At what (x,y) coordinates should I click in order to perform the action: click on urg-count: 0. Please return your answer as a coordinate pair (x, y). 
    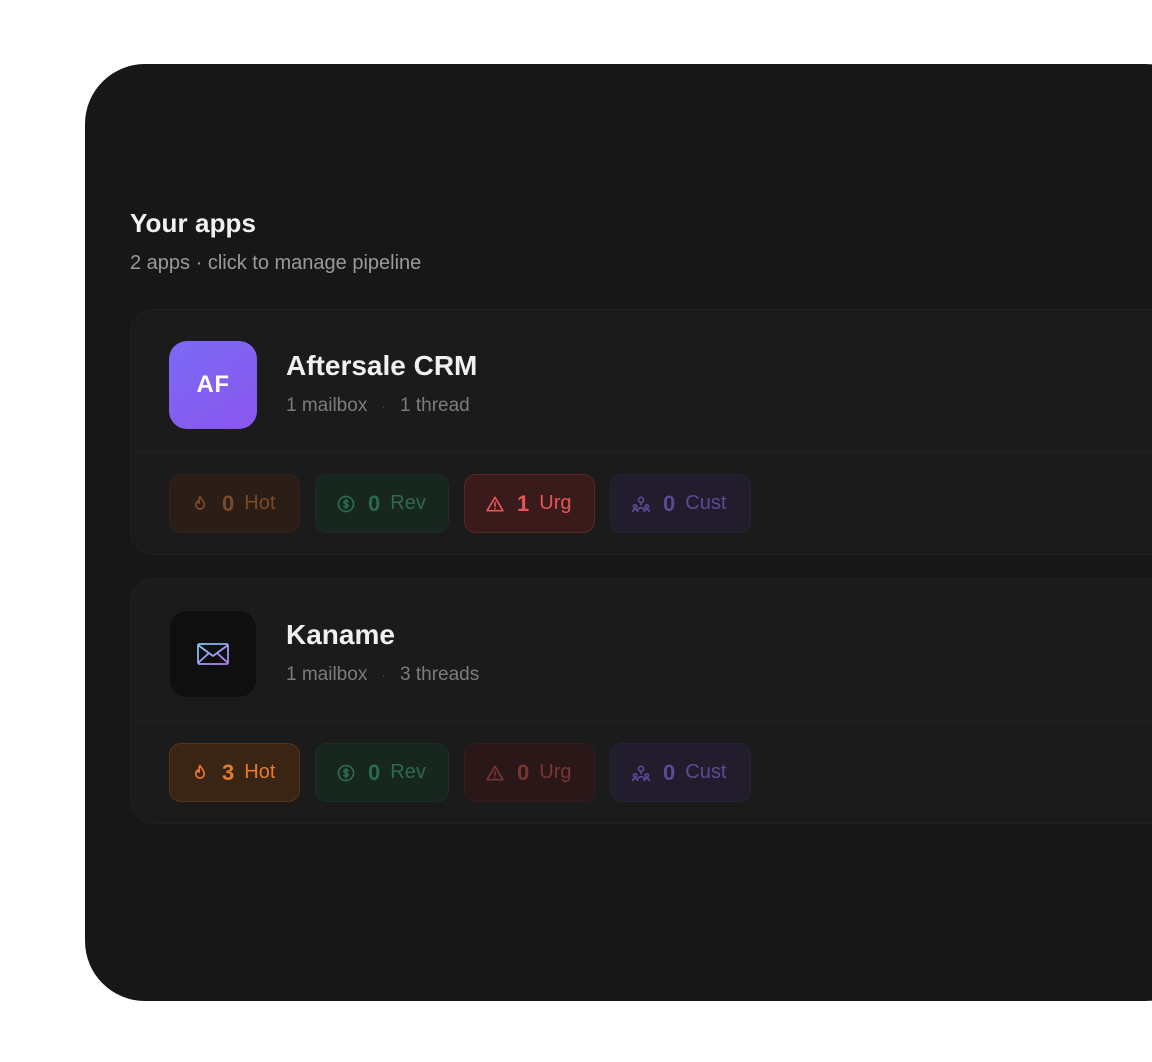
    Looking at the image, I should click on (523, 772).